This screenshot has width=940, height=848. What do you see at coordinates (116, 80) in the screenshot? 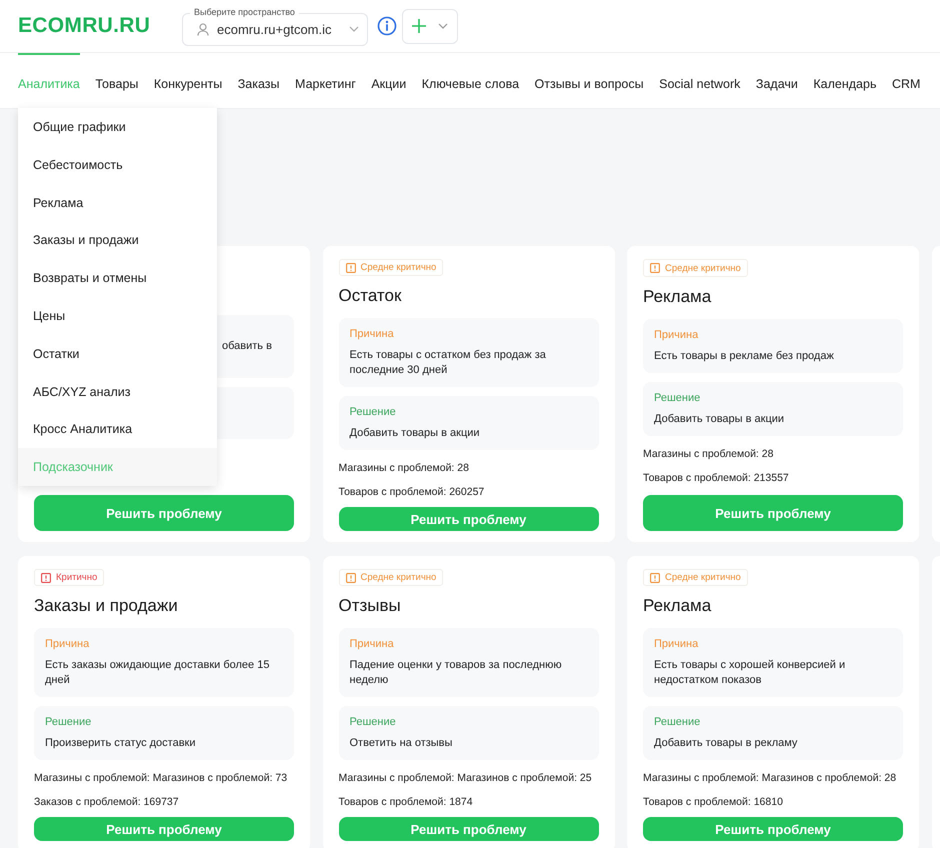
I see `nav-tab: Товары` at bounding box center [116, 80].